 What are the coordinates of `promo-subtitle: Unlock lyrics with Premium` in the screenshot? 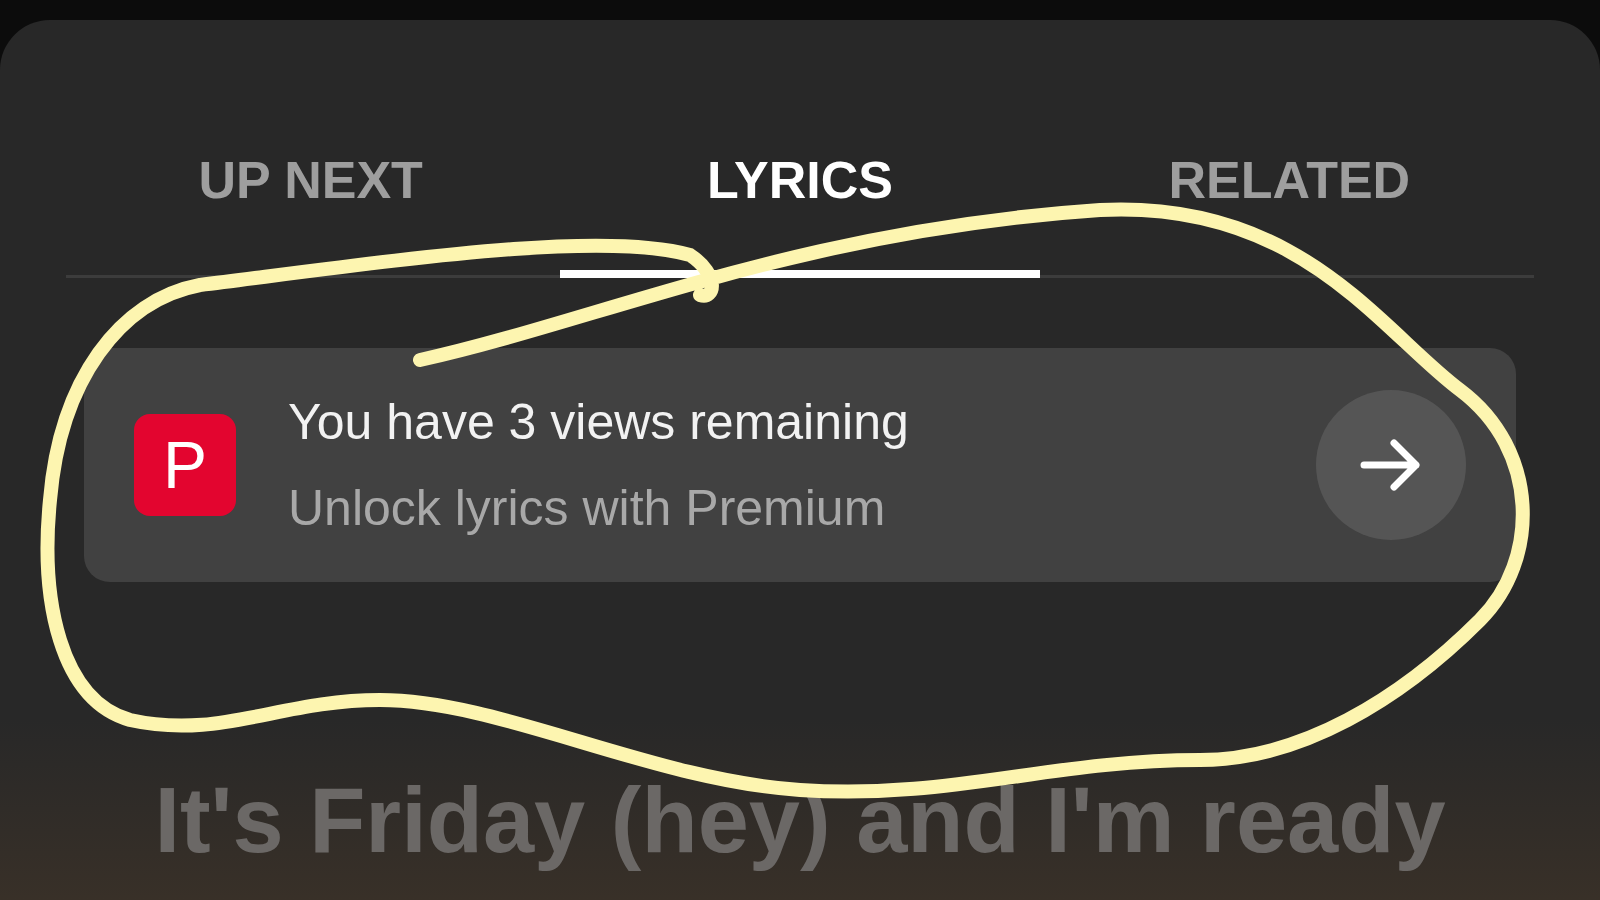 It's located at (587, 508).